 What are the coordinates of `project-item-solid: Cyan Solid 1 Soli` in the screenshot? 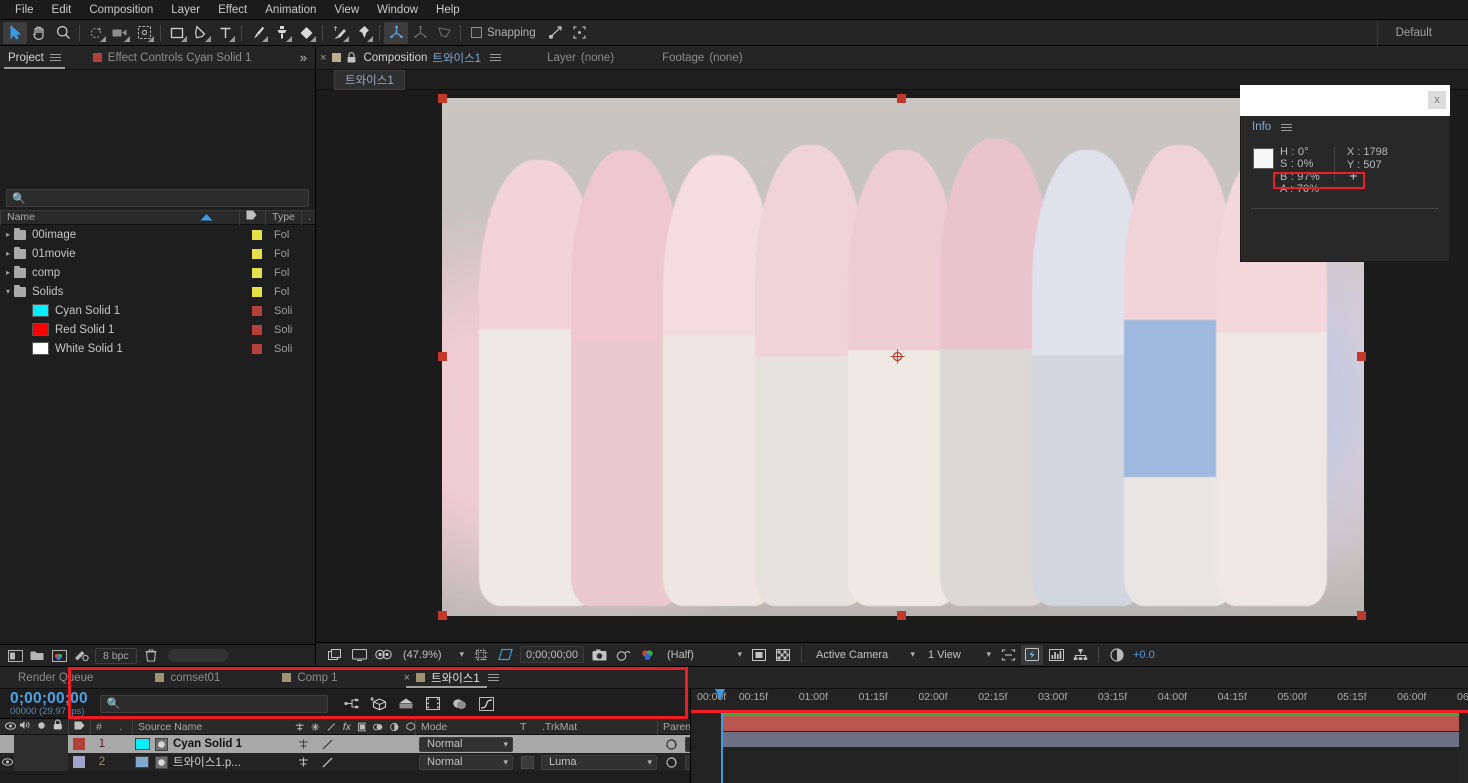 It's located at (157, 310).